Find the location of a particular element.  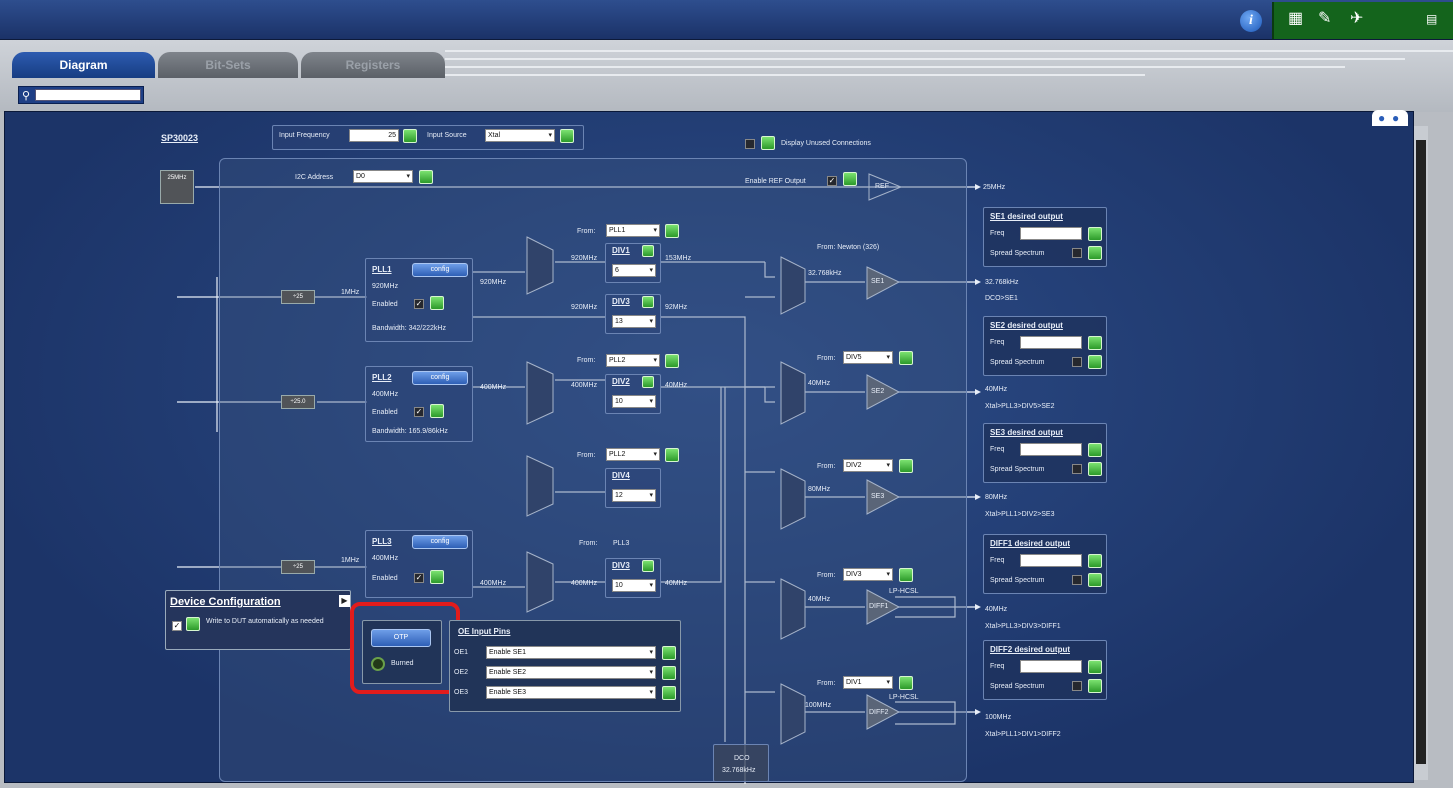

expand-arrow-icon: ▶ is located at coordinates (344, 601).